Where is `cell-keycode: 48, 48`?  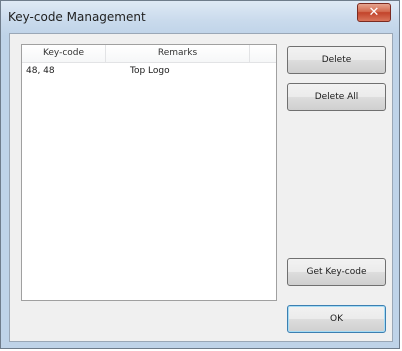 cell-keycode: 48, 48 is located at coordinates (40, 71).